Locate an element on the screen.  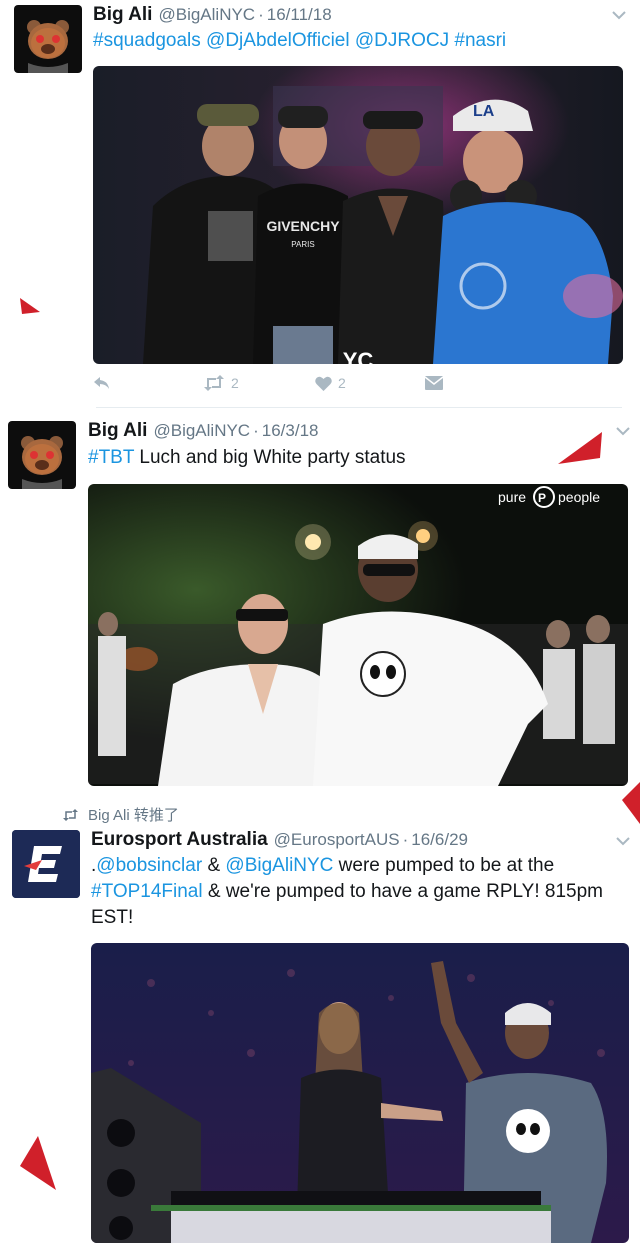
reply-icon is located at coordinates (101, 383).